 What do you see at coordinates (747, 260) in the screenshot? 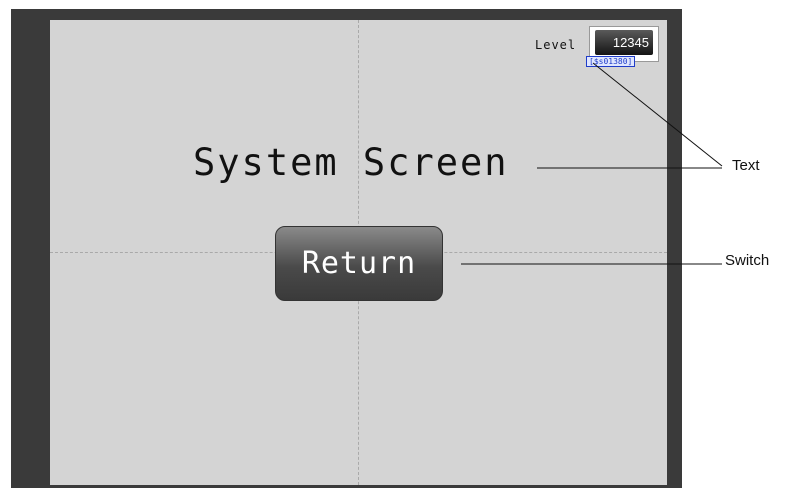
I see `switch-callout-label: Switch` at bounding box center [747, 260].